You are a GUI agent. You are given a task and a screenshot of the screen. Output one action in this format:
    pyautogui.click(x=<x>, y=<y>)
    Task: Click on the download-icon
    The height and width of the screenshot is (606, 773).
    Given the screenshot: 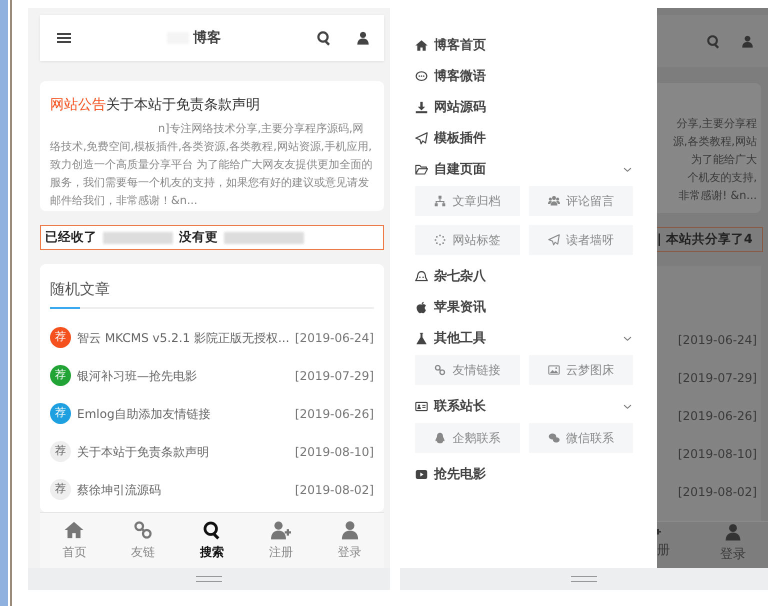 What is the action you would take?
    pyautogui.click(x=421, y=107)
    